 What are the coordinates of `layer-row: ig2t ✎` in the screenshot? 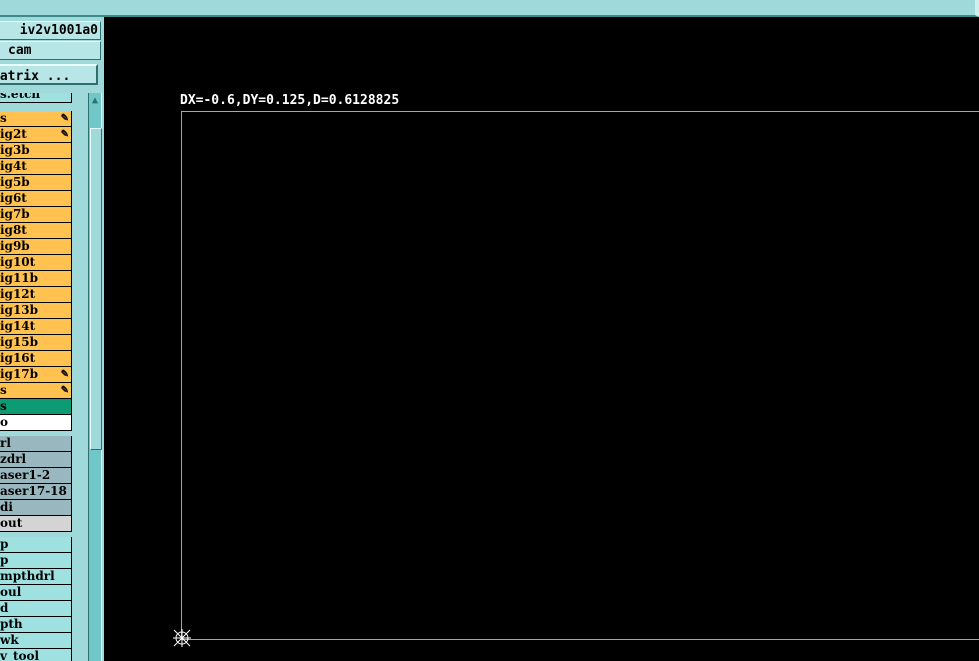 It's located at (36, 135).